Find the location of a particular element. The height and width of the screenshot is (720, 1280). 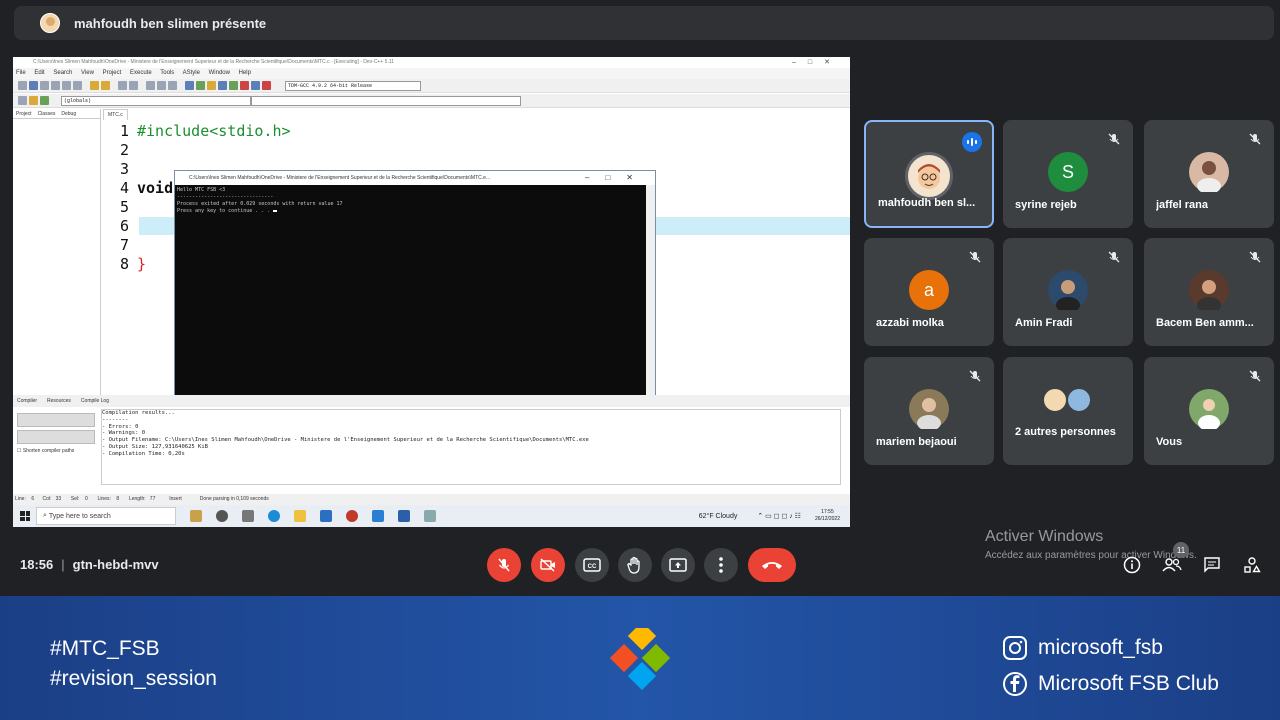

instagram-link: microsoft_fsb is located at coordinates (1110, 648).